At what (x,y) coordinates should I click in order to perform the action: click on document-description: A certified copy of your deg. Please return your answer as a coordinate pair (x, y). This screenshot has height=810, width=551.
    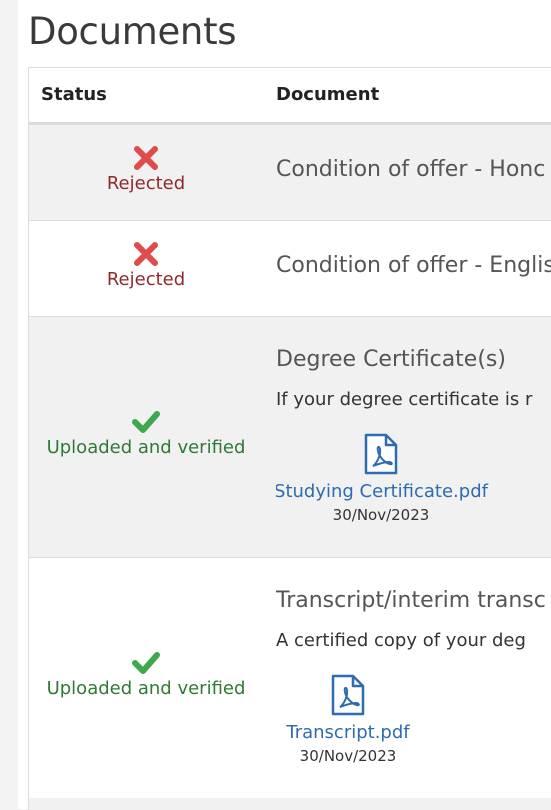
    Looking at the image, I should click on (401, 640).